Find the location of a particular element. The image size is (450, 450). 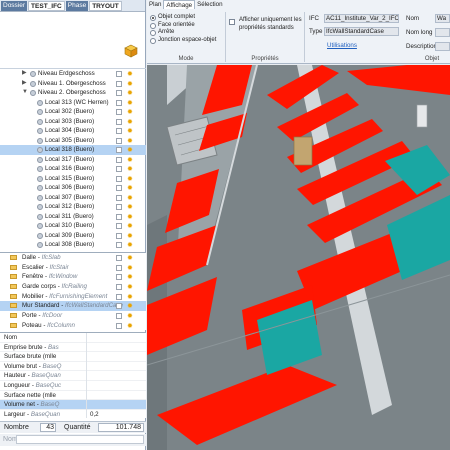

tree-item: ▶ Niveau 1. Obergeschoss ✹ is located at coordinates (73, 84).